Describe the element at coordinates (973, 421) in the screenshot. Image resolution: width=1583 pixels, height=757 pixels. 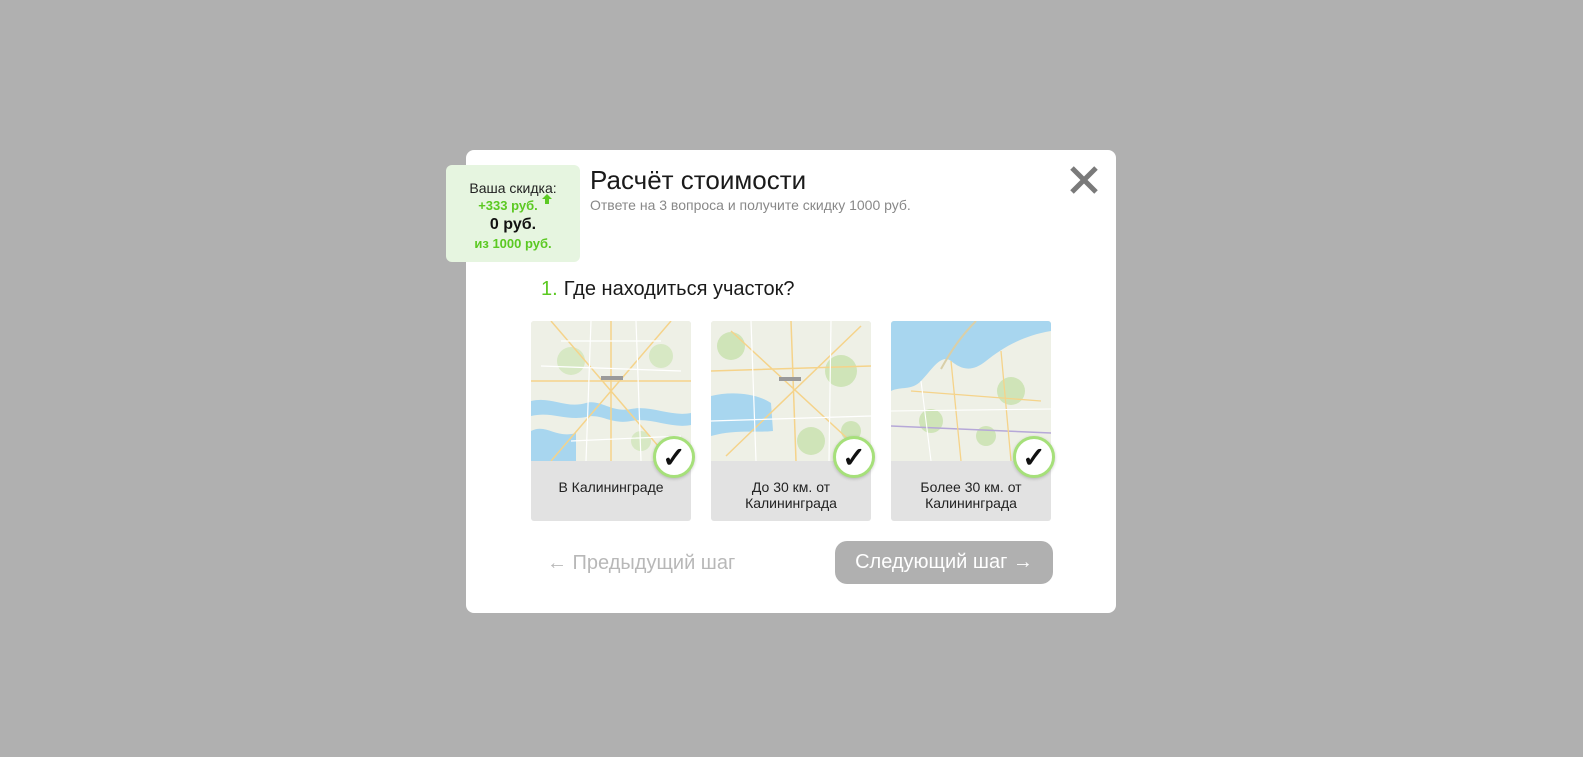
I see `option-more-than-30km: Более 30 км. от Калининграда ✓` at that location.